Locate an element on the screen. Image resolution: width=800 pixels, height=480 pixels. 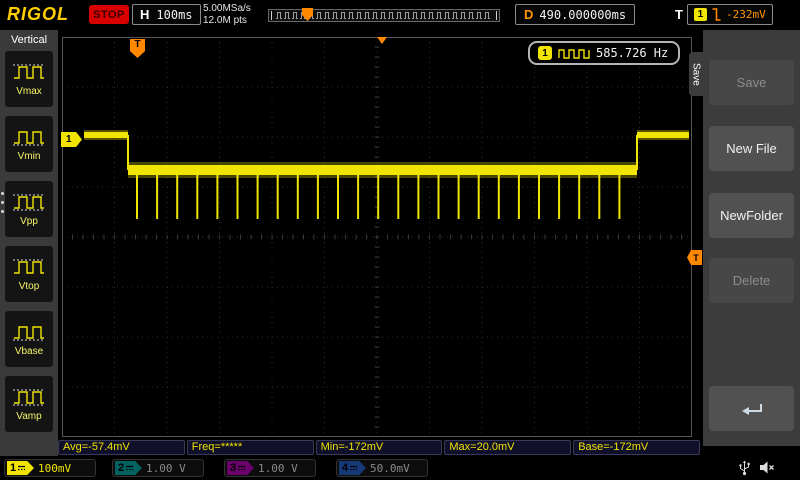
channel1-status: 1 100mV is located at coordinates (50, 468).